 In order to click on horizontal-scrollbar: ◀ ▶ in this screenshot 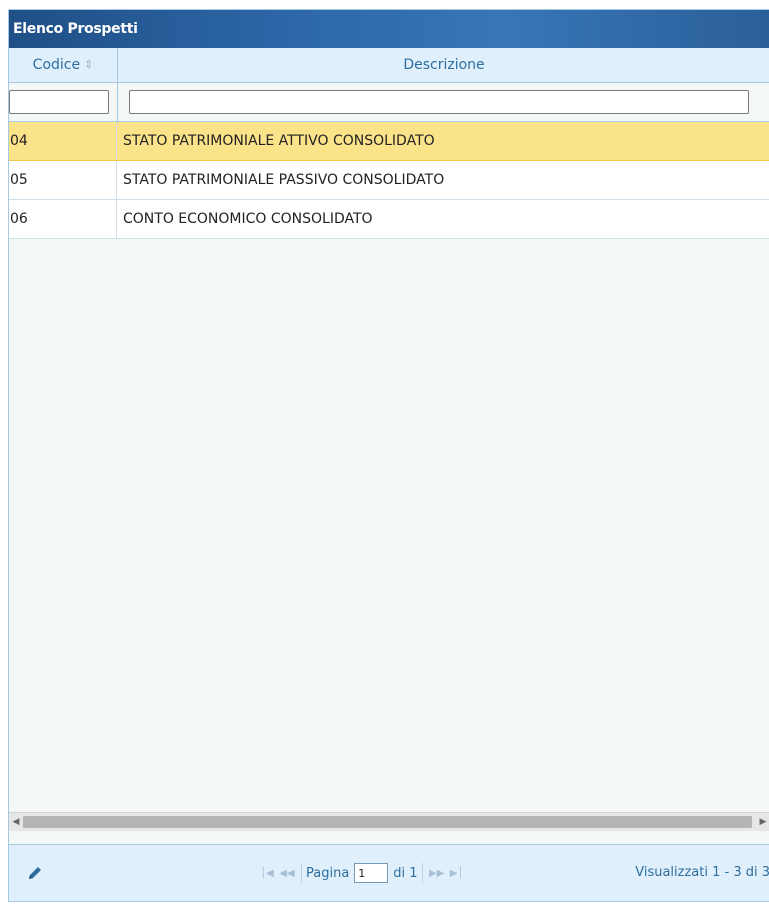, I will do `click(389, 821)`.